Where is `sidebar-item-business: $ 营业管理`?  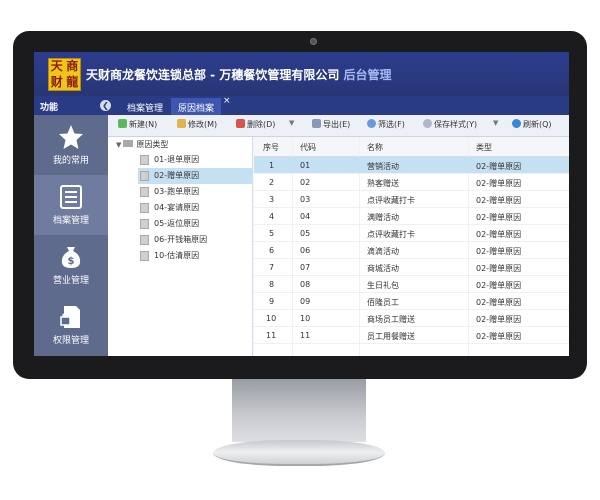 sidebar-item-business: $ 营业管理 is located at coordinates (71, 265).